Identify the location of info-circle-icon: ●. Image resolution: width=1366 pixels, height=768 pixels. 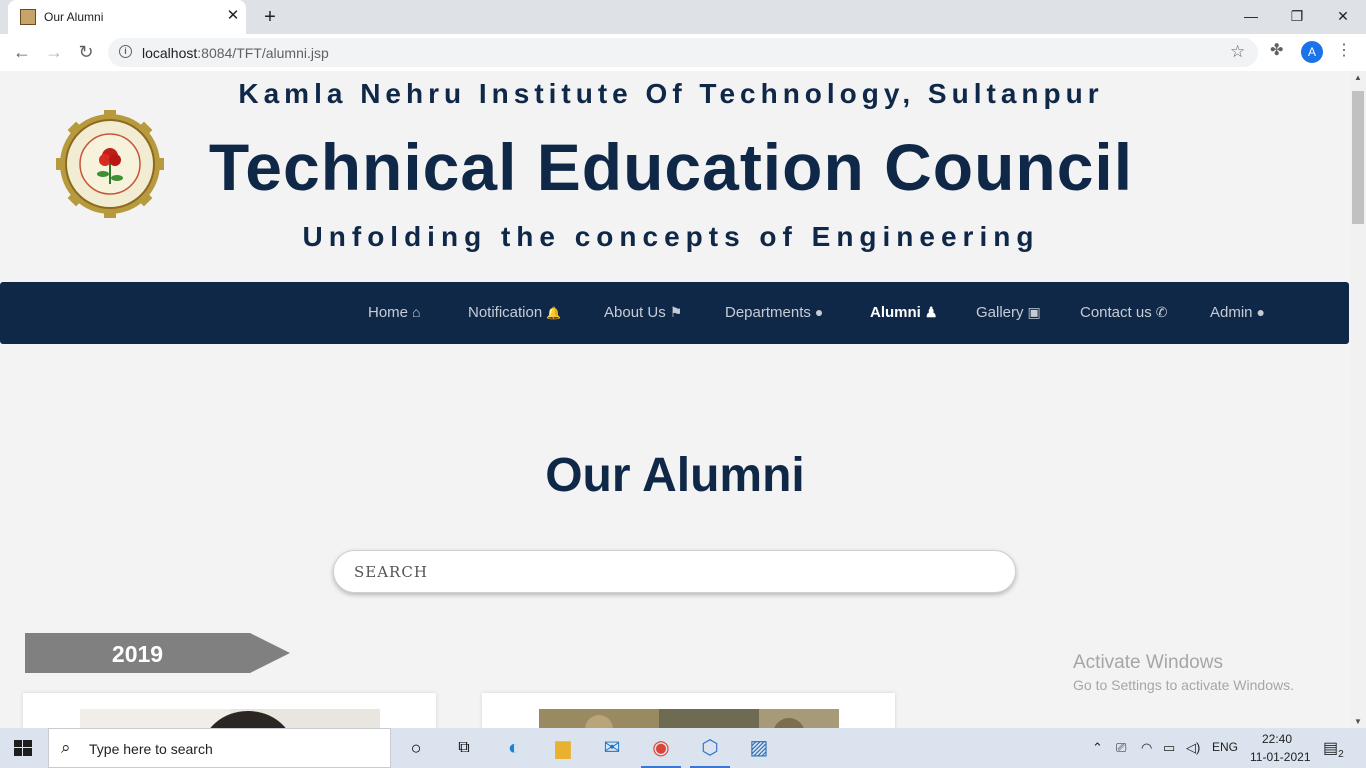
(819, 312).